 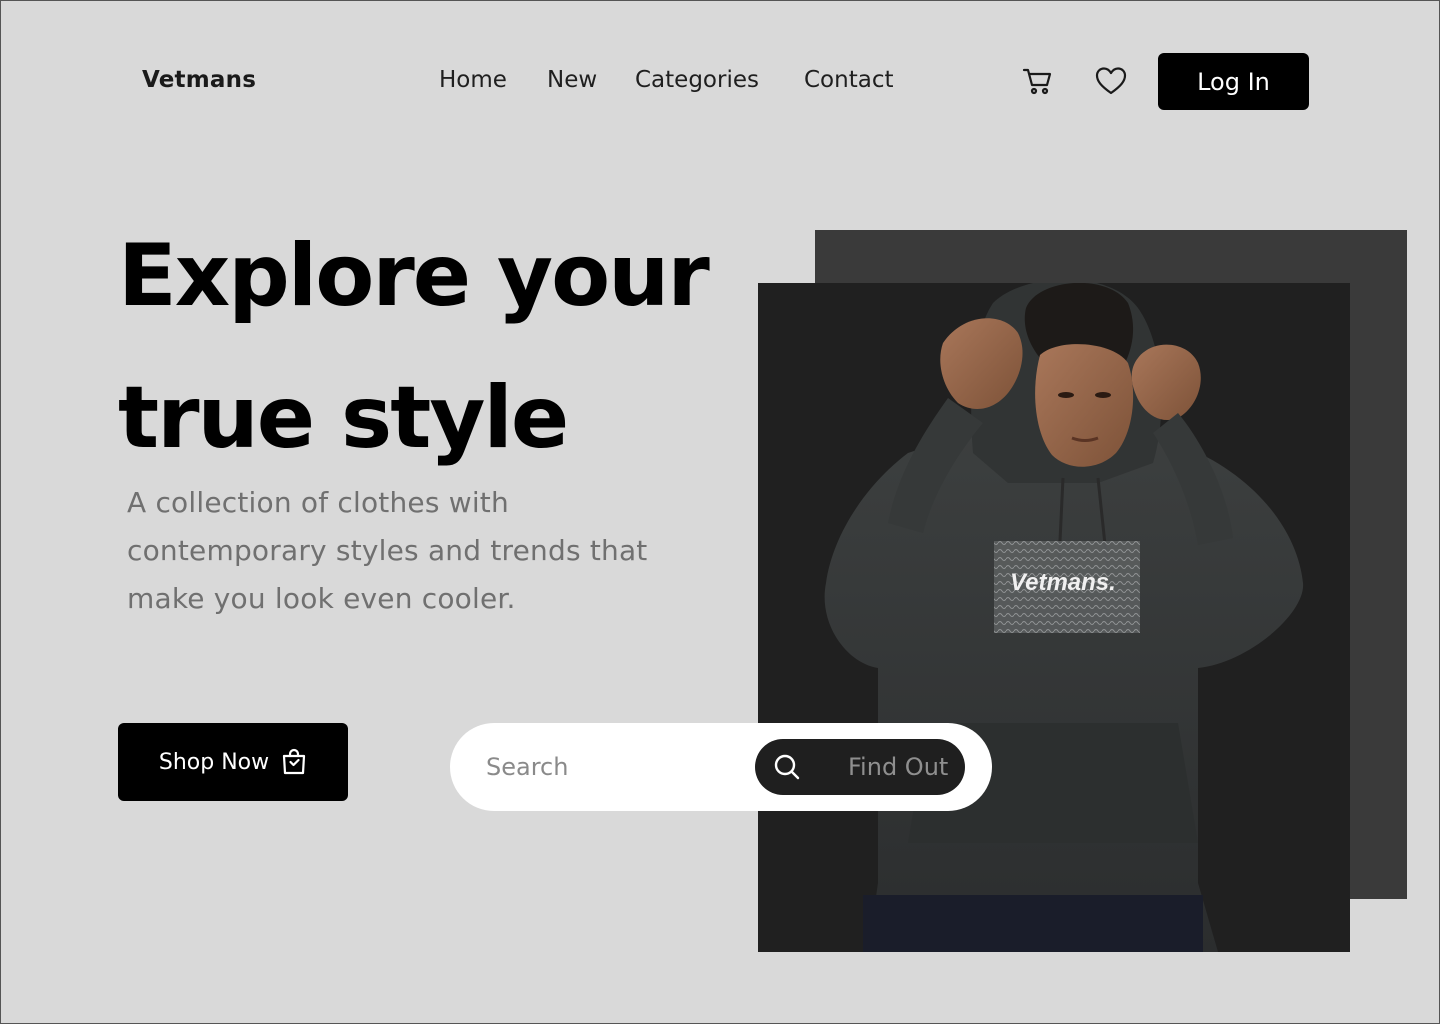 I want to click on search-bar: Find Out, so click(x=721, y=767).